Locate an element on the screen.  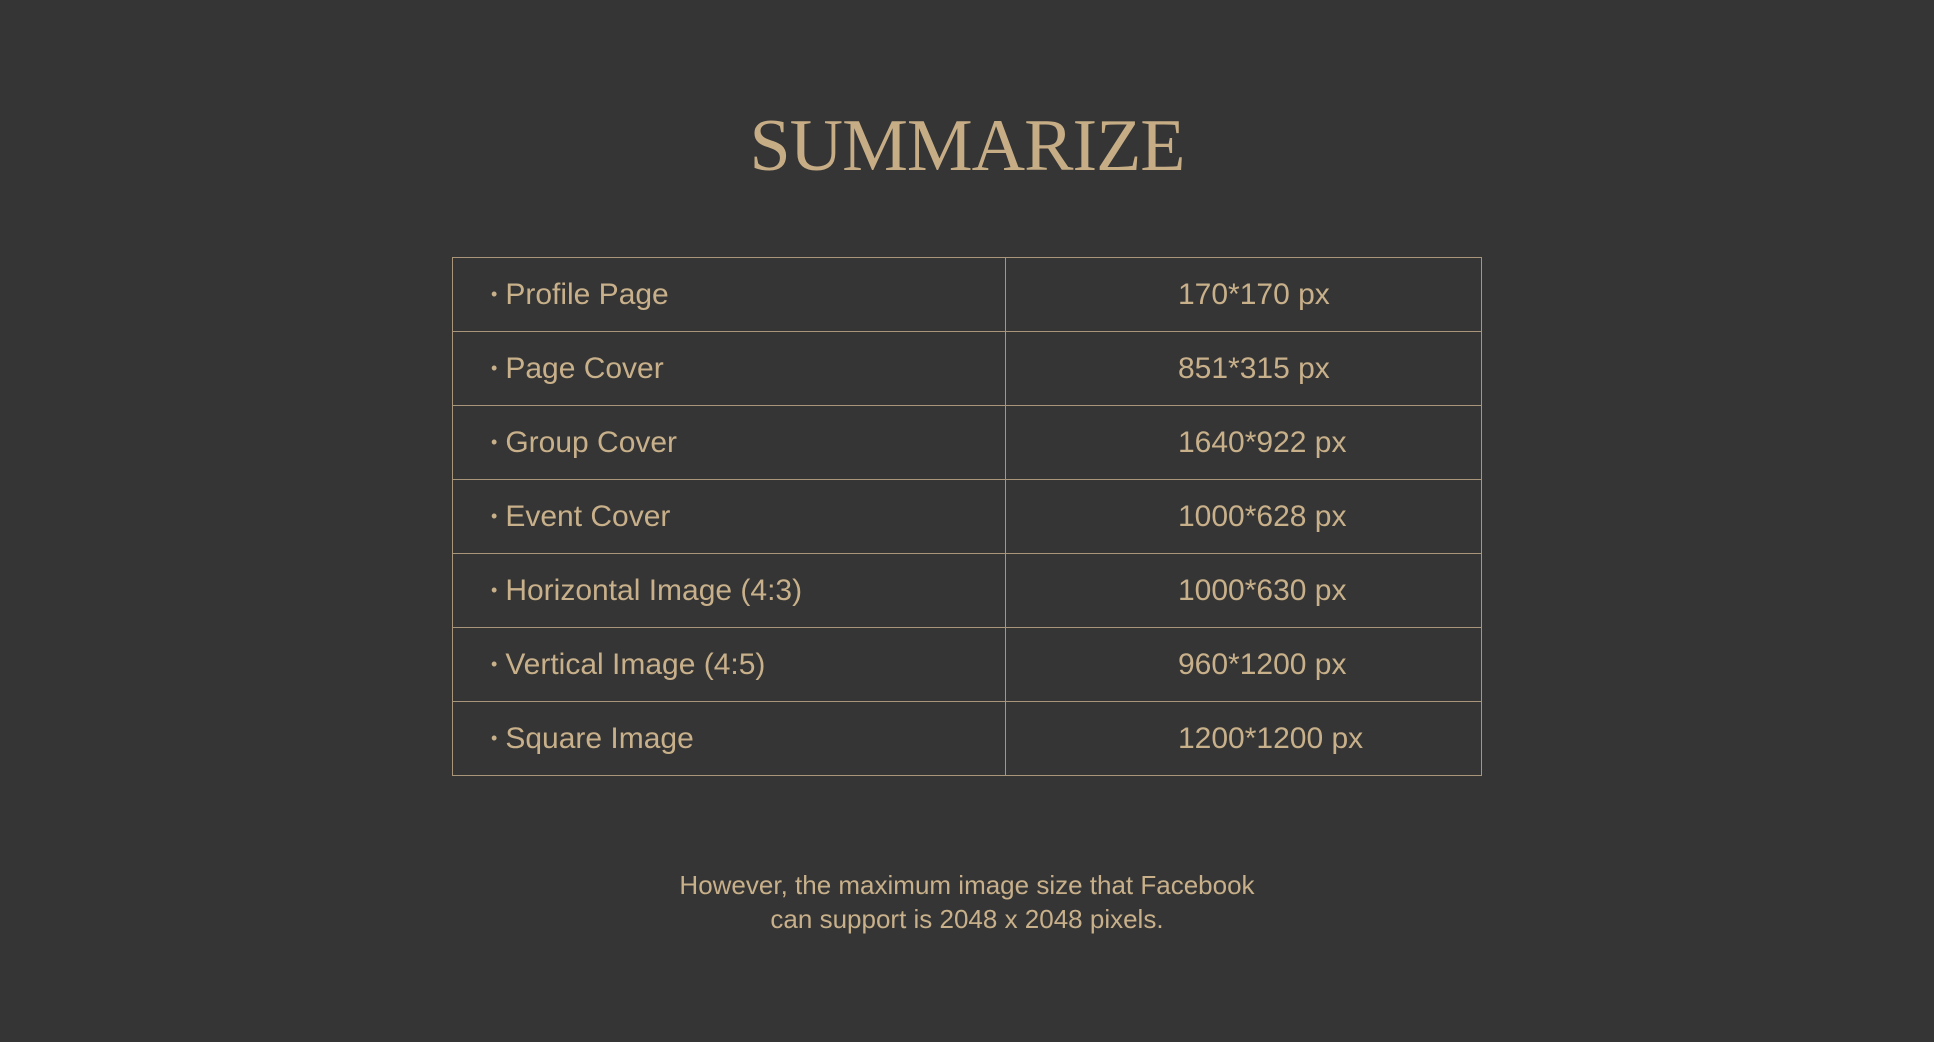
table-row: • Group Cover 1640*922 px is located at coordinates (967, 442).